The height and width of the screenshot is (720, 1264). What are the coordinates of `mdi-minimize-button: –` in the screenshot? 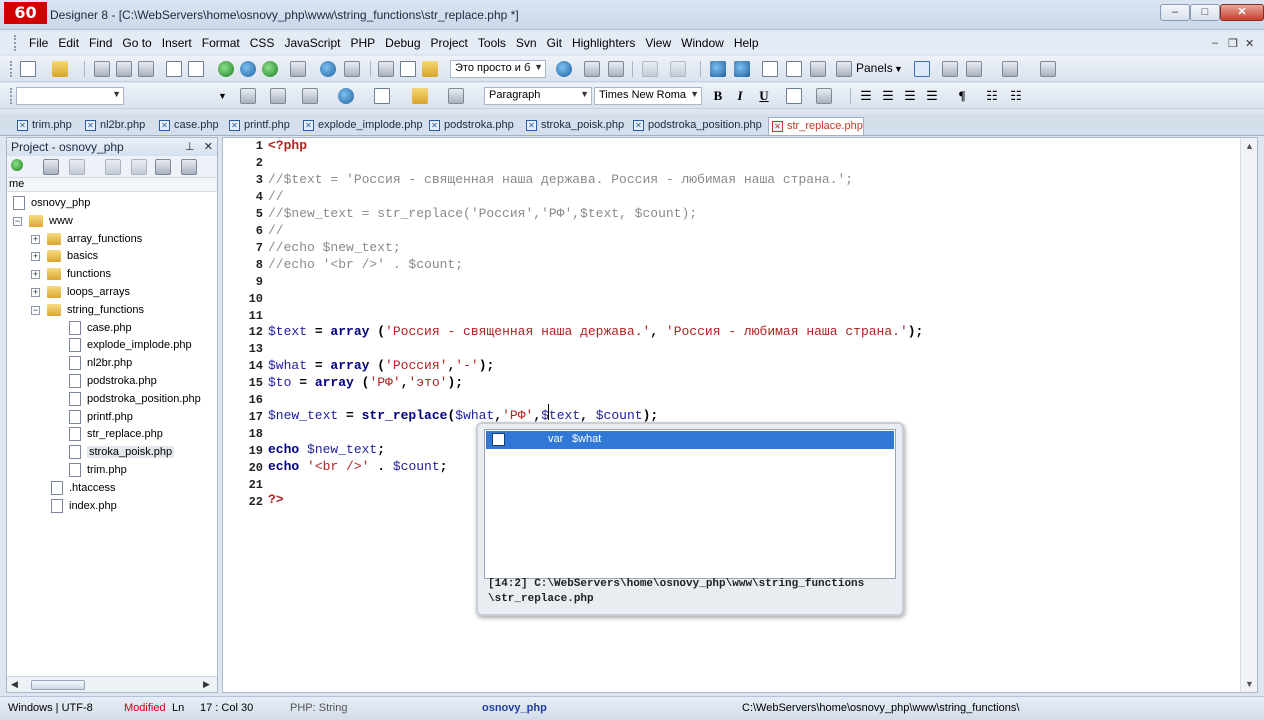 It's located at (1215, 43).